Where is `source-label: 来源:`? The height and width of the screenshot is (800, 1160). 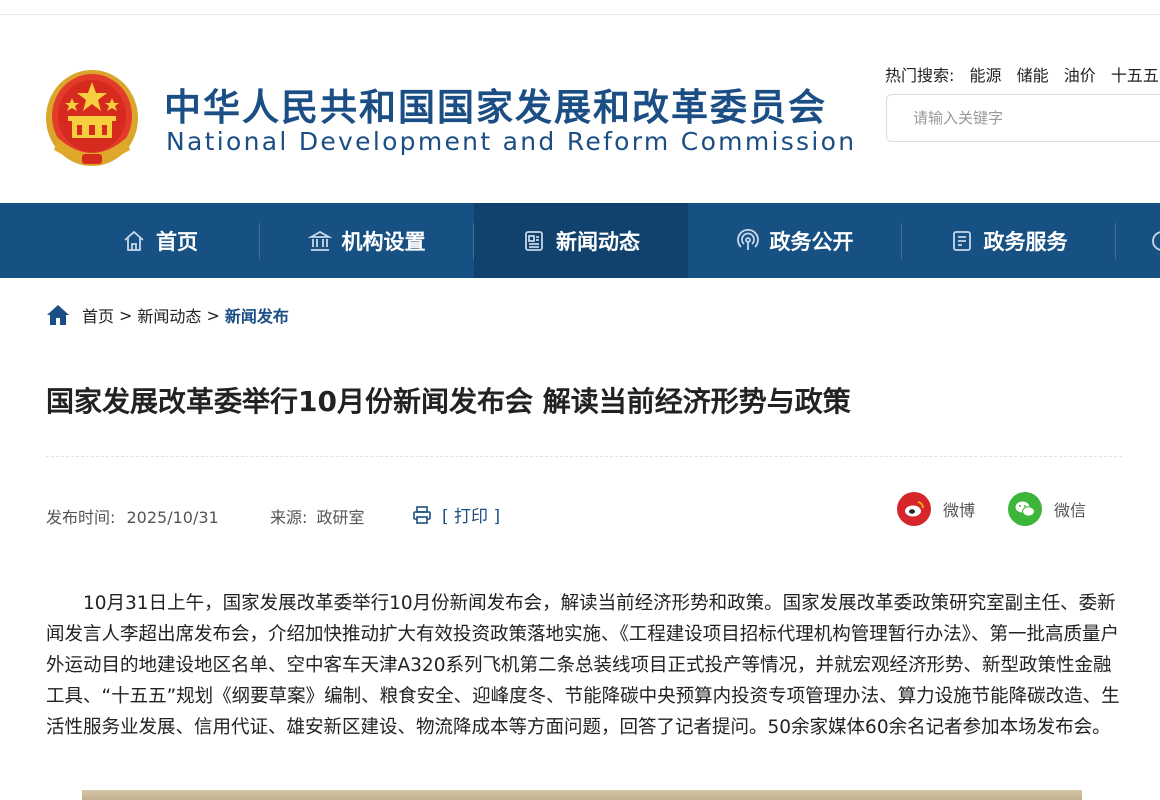 source-label: 来源: is located at coordinates (289, 517).